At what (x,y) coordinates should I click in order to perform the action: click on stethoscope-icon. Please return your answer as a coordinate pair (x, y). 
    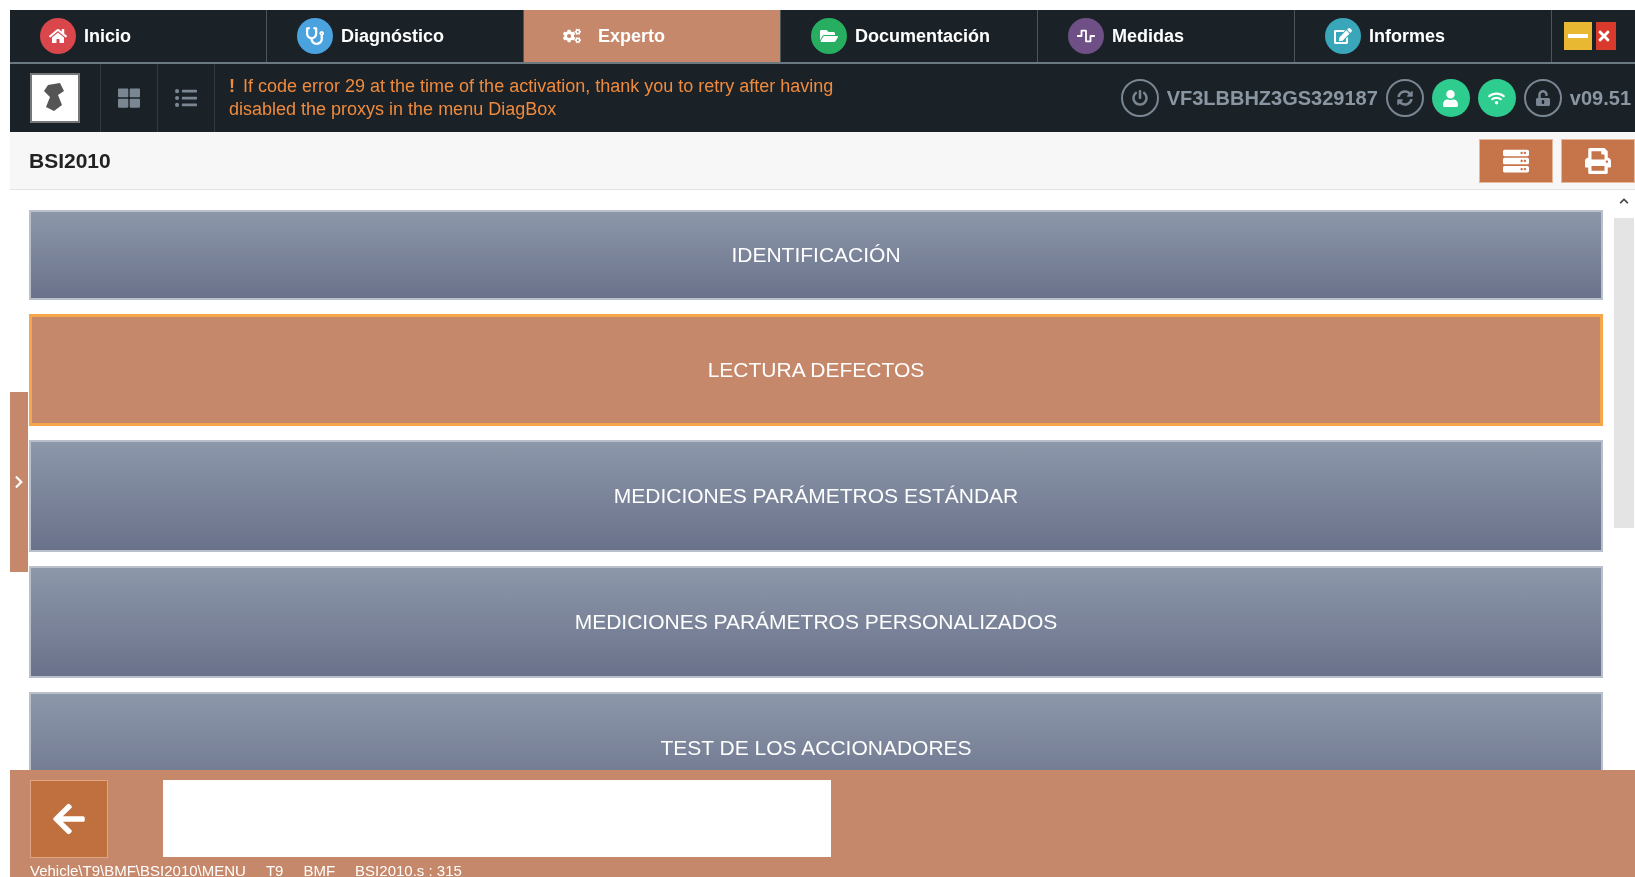
    Looking at the image, I should click on (315, 36).